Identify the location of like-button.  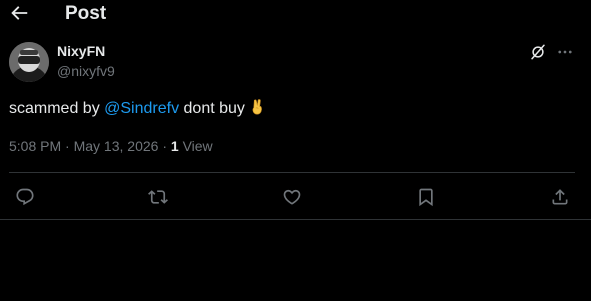
(292, 197).